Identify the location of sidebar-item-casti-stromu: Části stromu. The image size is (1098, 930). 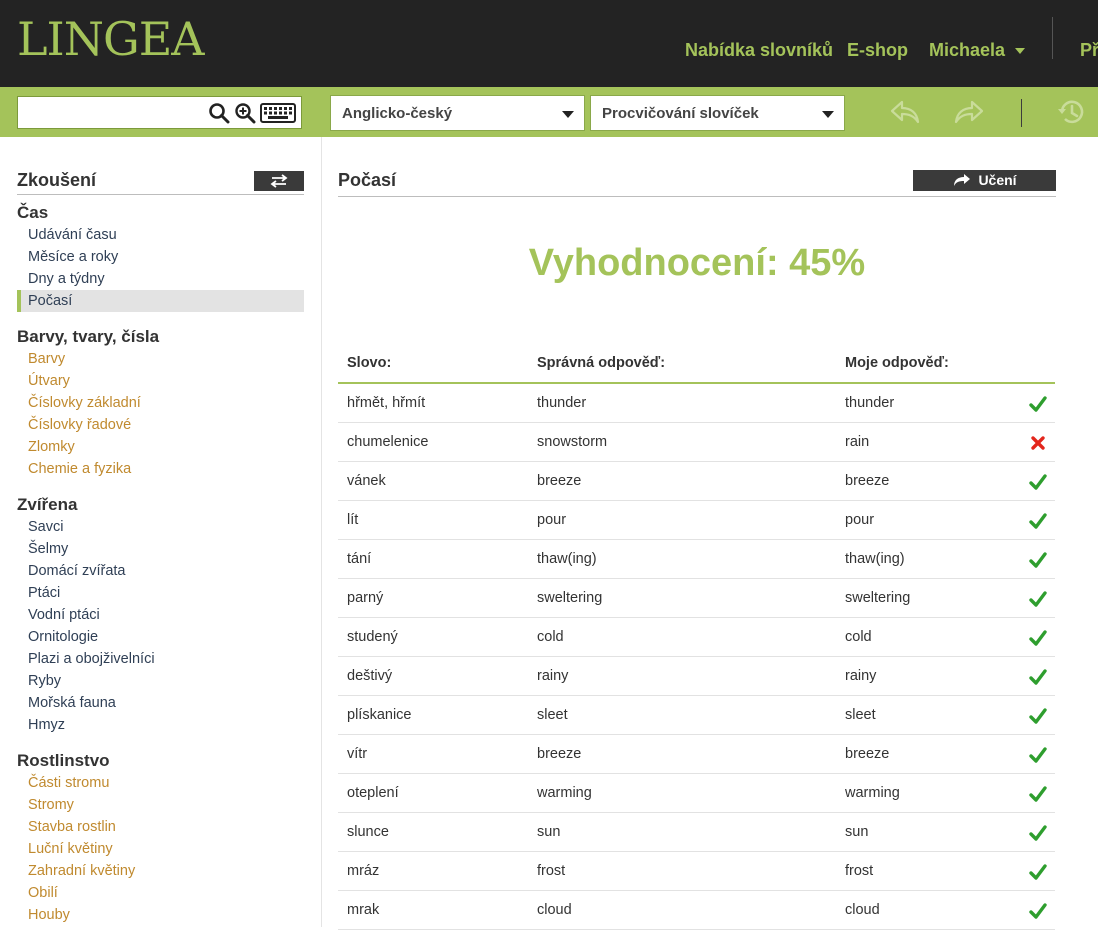
(160, 783).